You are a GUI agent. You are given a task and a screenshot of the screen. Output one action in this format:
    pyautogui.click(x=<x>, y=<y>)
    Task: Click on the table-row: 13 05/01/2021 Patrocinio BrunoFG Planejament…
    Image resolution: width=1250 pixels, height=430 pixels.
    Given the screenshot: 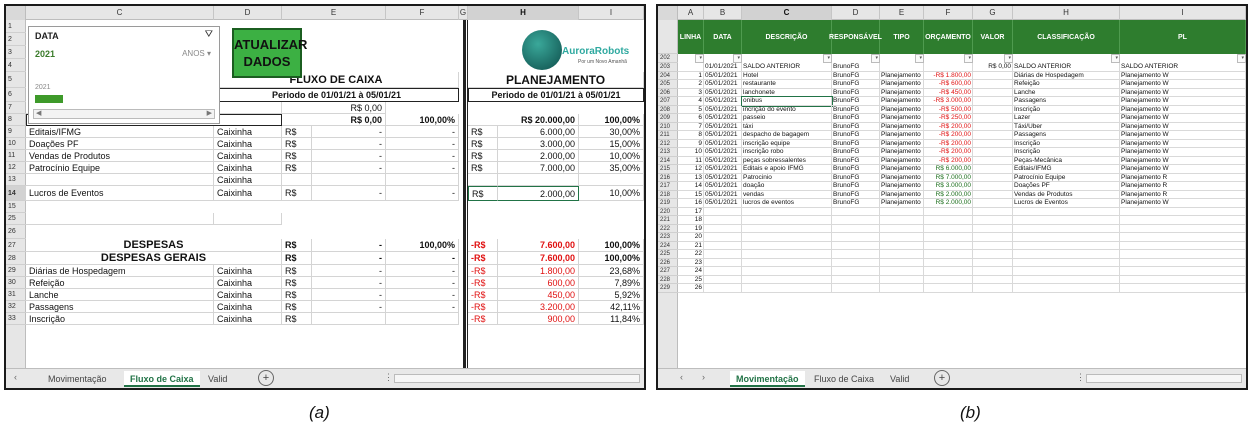 What is the action you would take?
    pyautogui.click(x=962, y=177)
    